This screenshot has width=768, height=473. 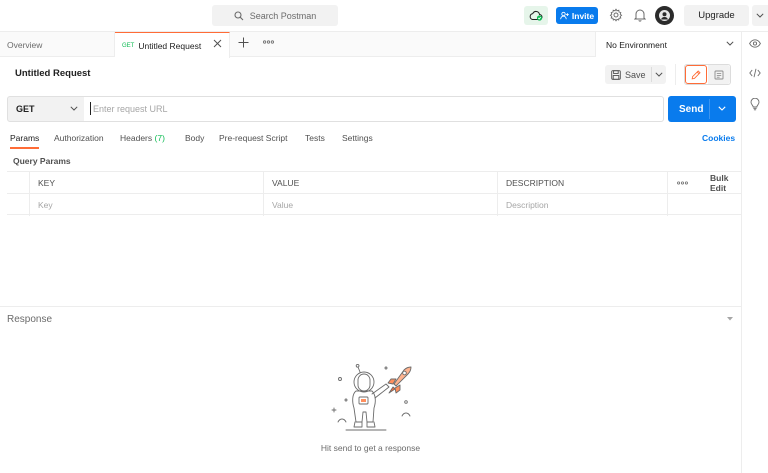 What do you see at coordinates (90, 108) in the screenshot?
I see `text-cursor` at bounding box center [90, 108].